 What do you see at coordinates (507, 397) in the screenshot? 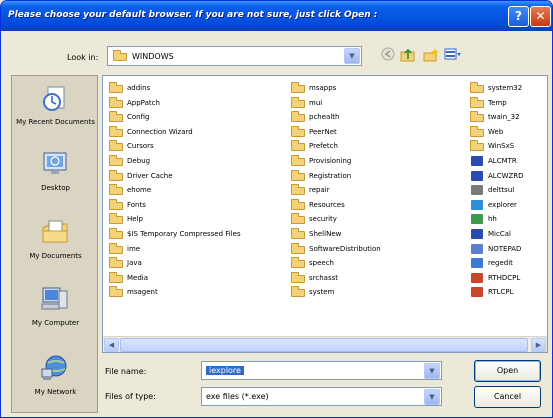
I see `cancel-button: Cancel` at bounding box center [507, 397].